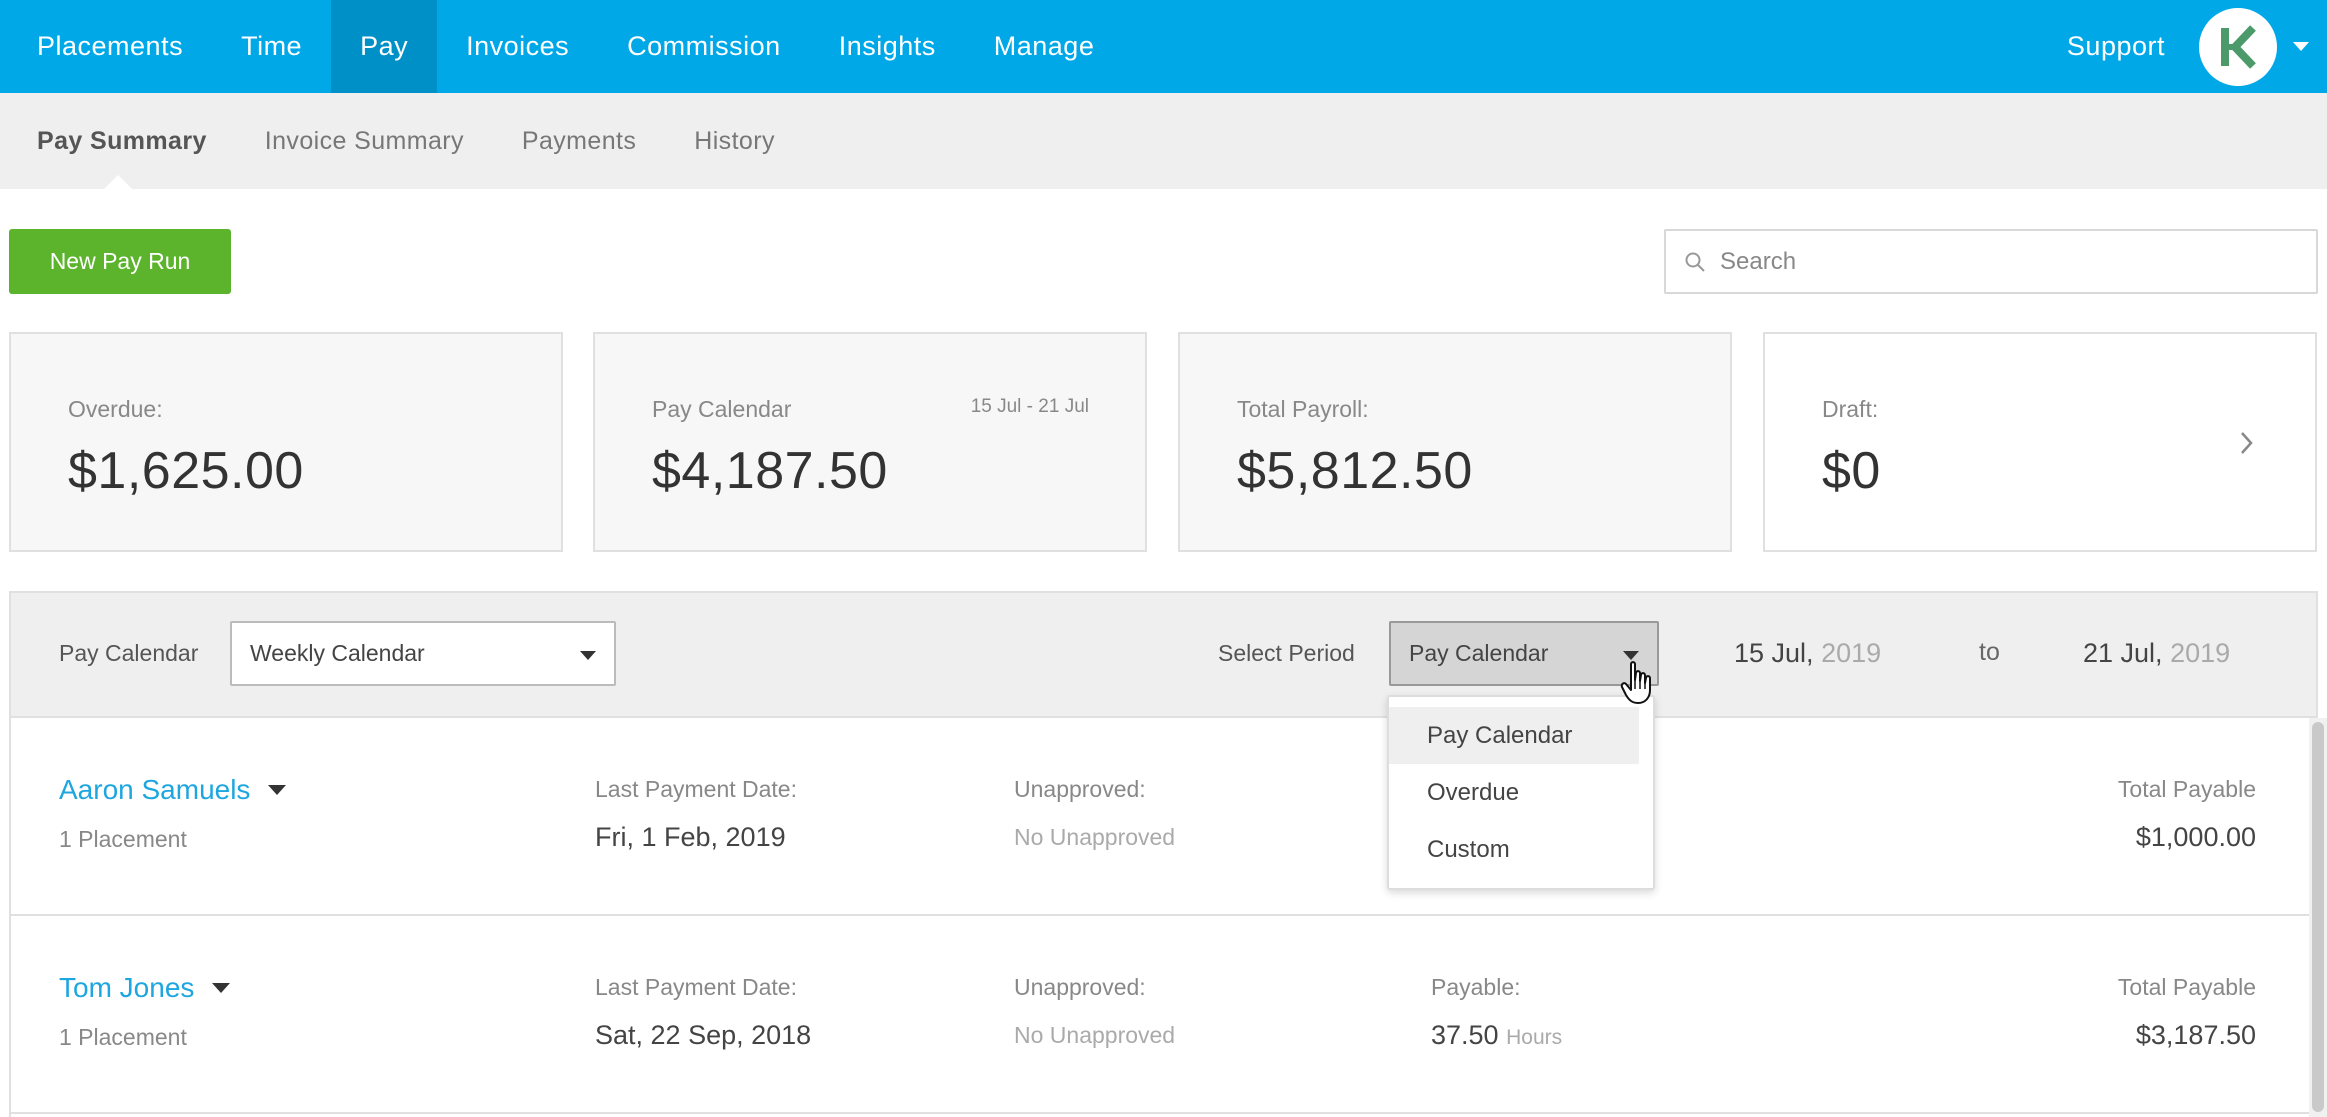 This screenshot has width=2327, height=1117. I want to click on period-to-date: 21 Jul, 2019, so click(2156, 653).